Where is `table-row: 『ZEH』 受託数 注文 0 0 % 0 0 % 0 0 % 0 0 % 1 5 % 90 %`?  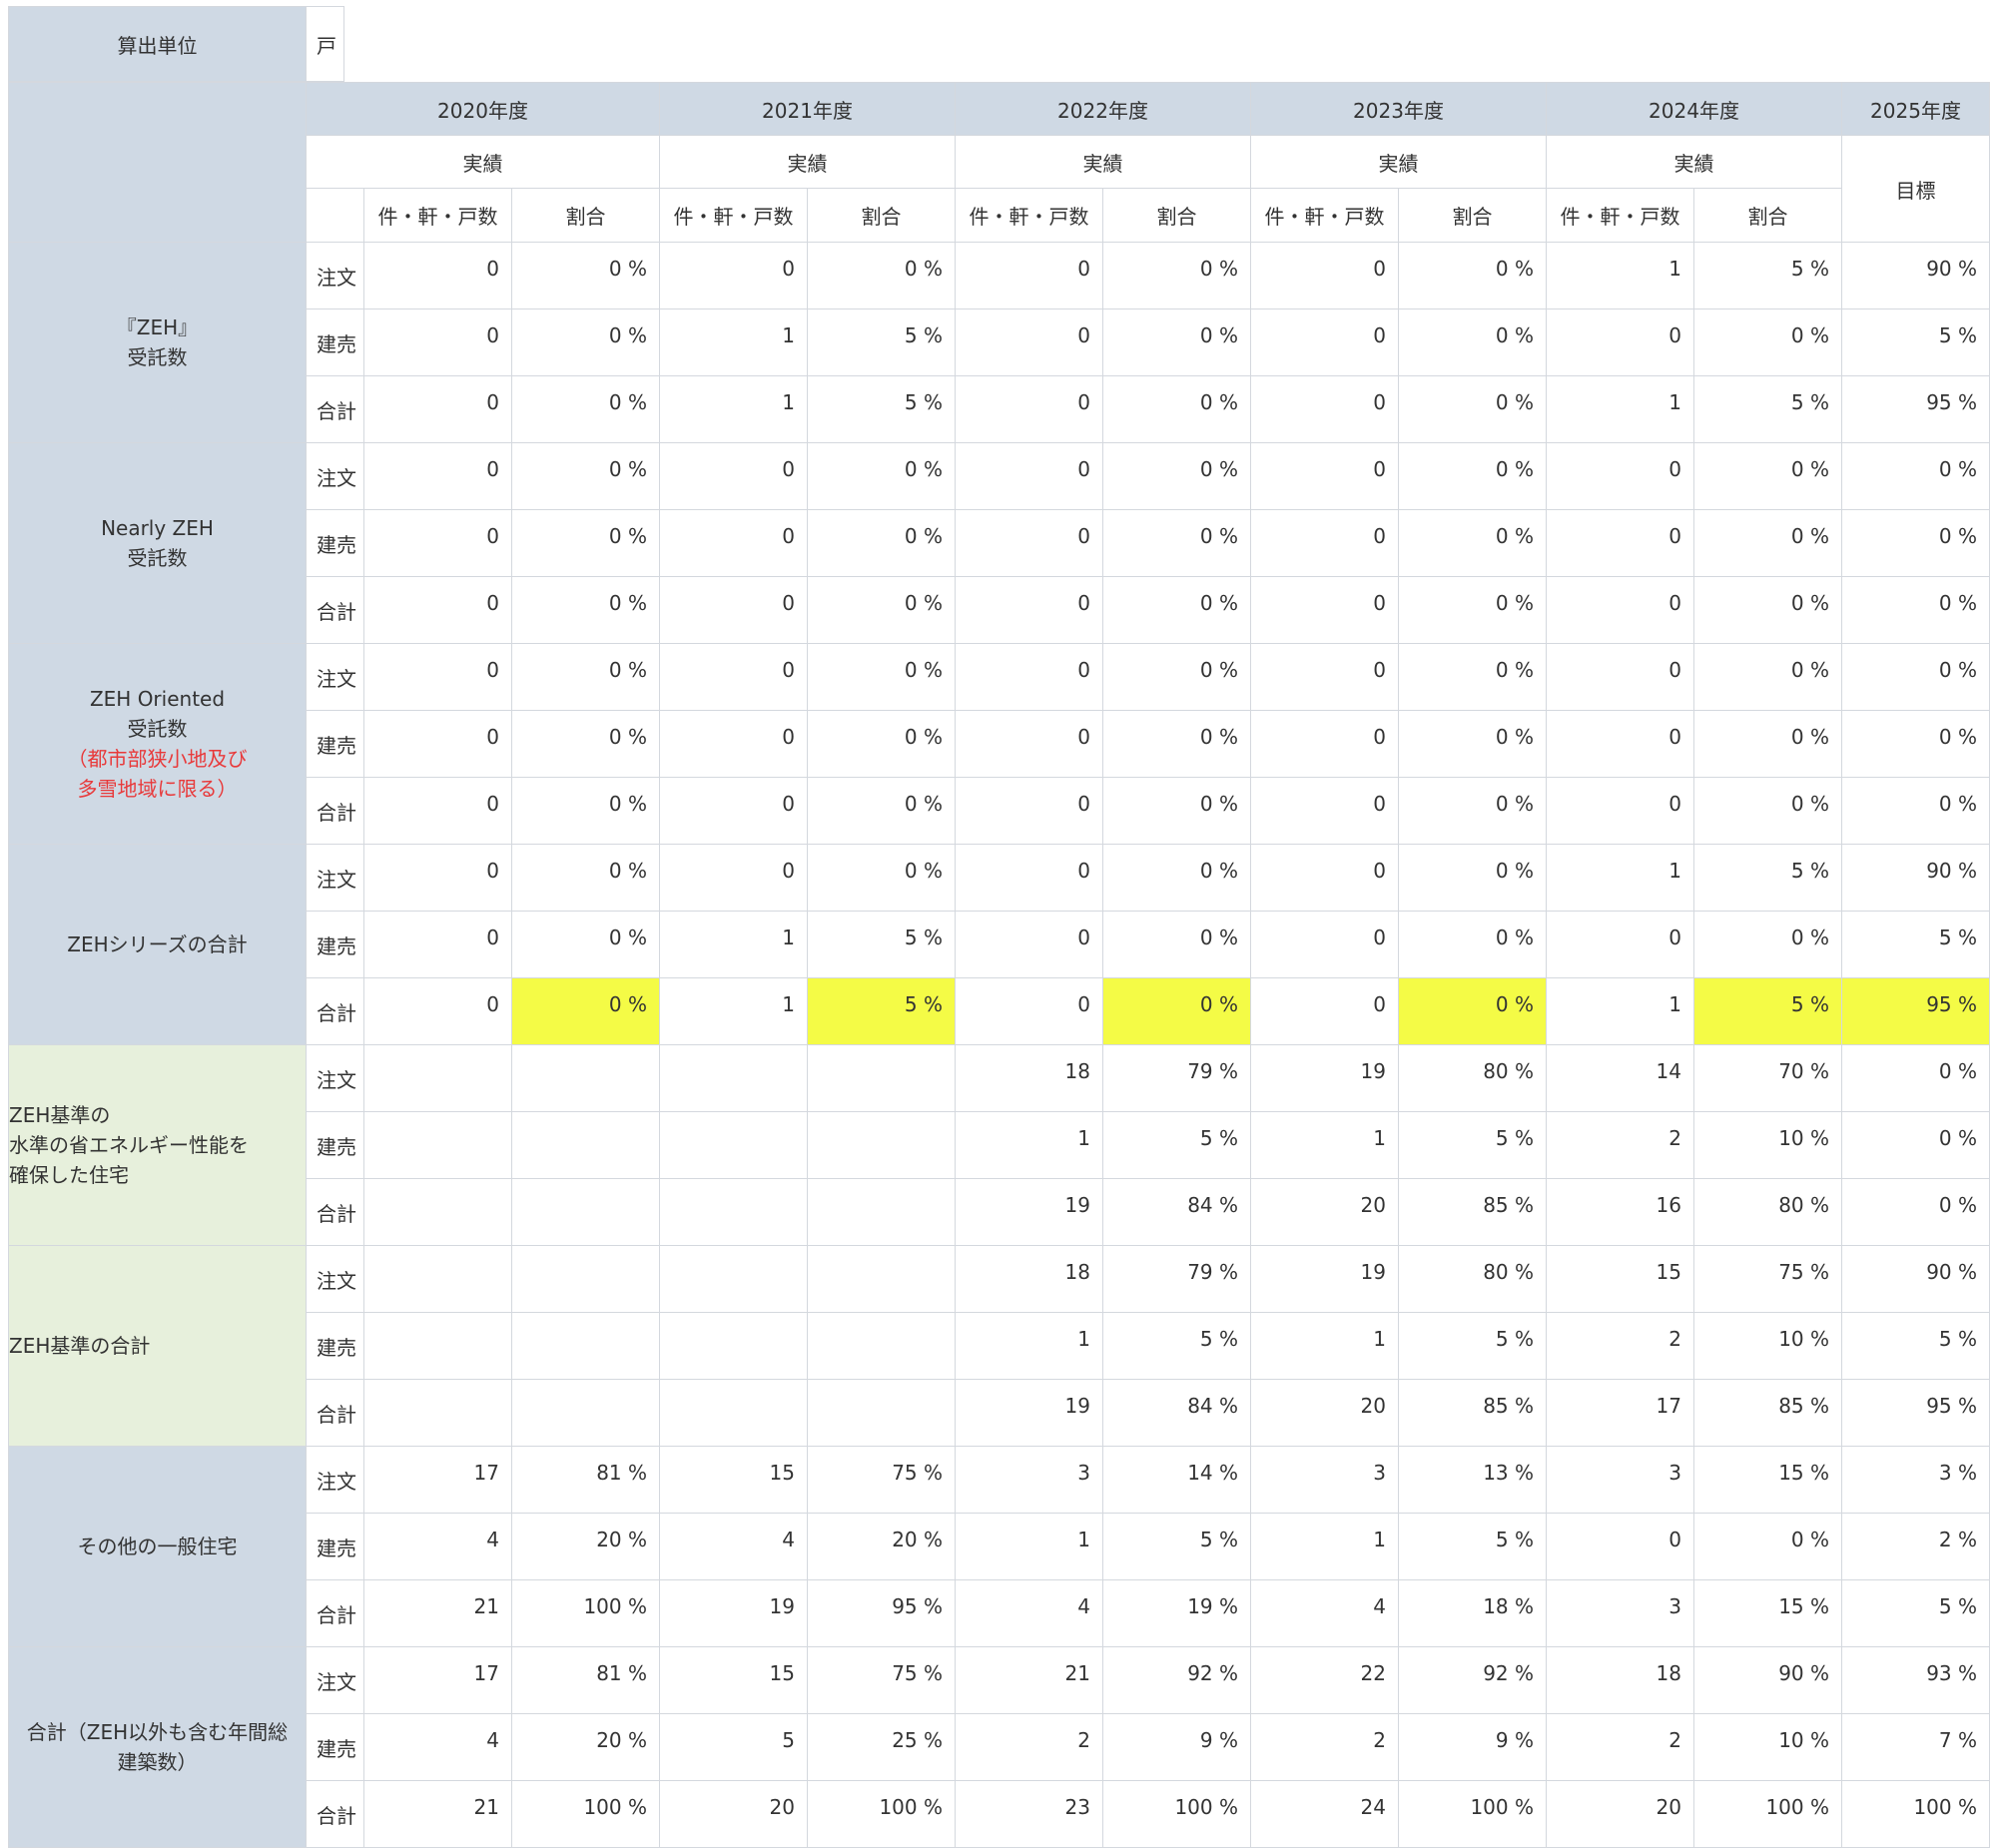
table-row: 『ZEH』 受託数 注文 0 0 % 0 0 % 0 0 % 0 0 % 1 5 % 90 % is located at coordinates (999, 342).